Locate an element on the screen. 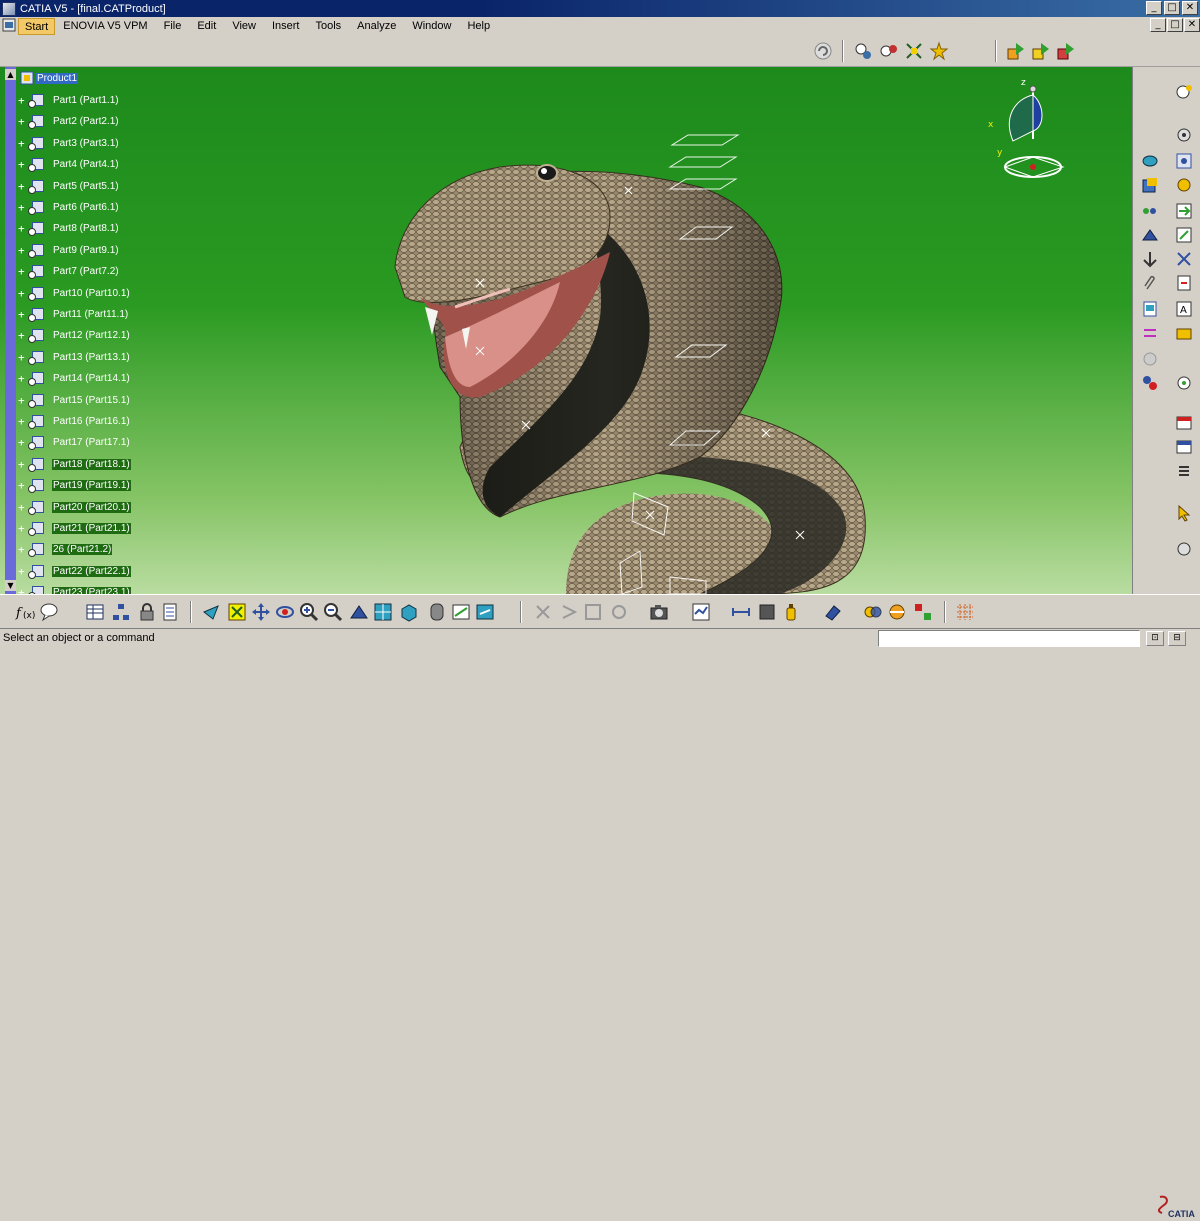 This screenshot has width=1200, height=1221. fit-all-icon is located at coordinates (237, 612).